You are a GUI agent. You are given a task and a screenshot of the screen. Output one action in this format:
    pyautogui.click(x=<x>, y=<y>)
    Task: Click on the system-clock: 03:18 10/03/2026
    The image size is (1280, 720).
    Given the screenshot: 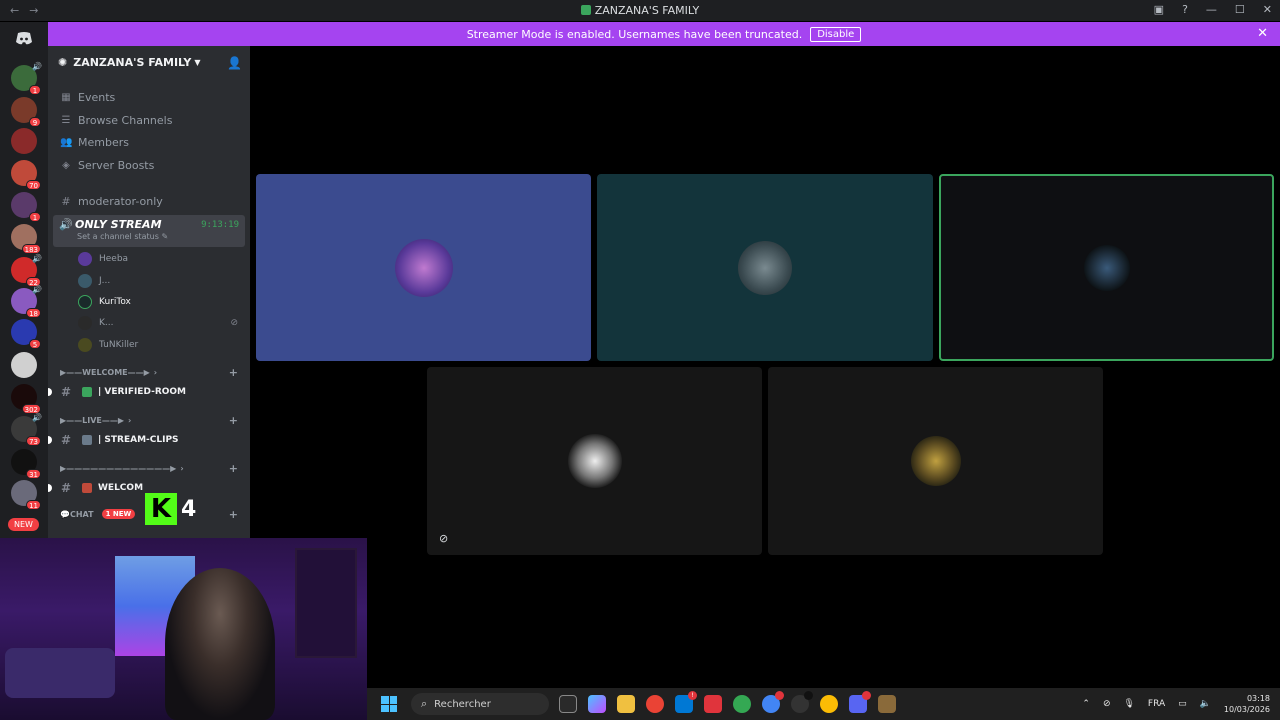 What is the action you would take?
    pyautogui.click(x=1247, y=704)
    